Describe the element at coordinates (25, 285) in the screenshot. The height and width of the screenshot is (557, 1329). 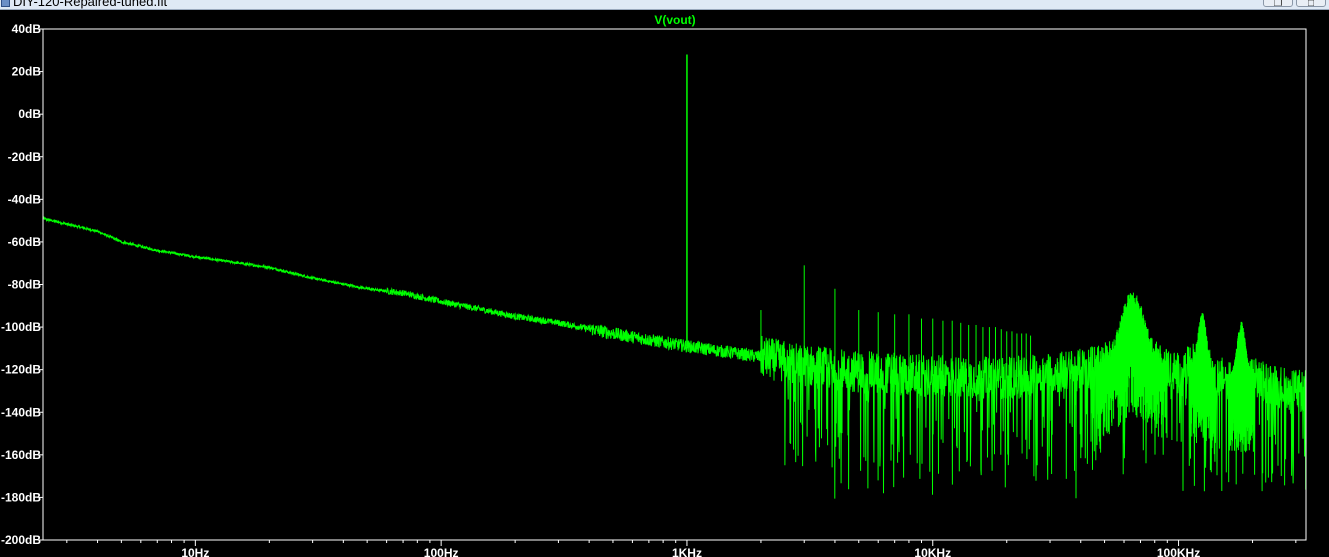
I see `y-tick-label: -80dB` at that location.